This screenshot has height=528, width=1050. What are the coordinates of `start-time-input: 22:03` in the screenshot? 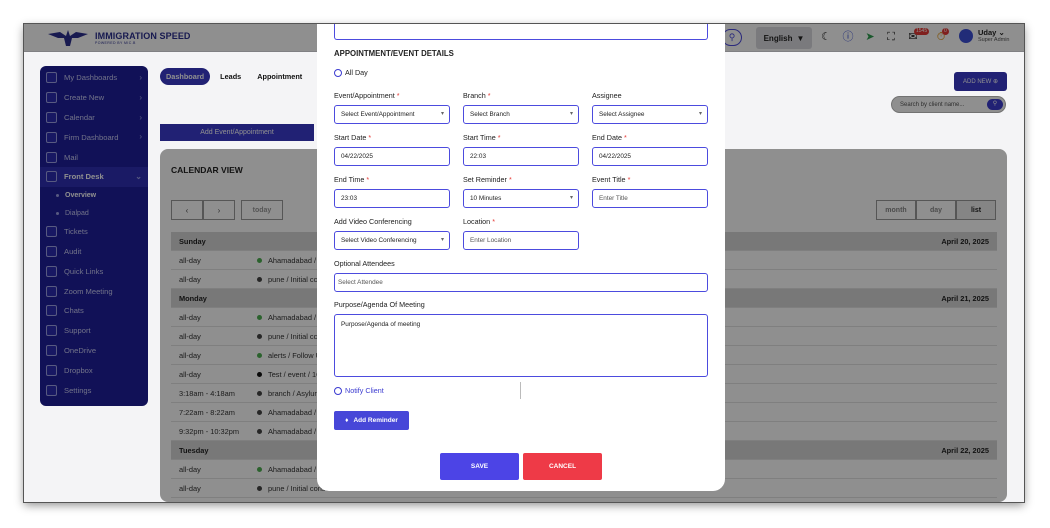 It's located at (521, 156).